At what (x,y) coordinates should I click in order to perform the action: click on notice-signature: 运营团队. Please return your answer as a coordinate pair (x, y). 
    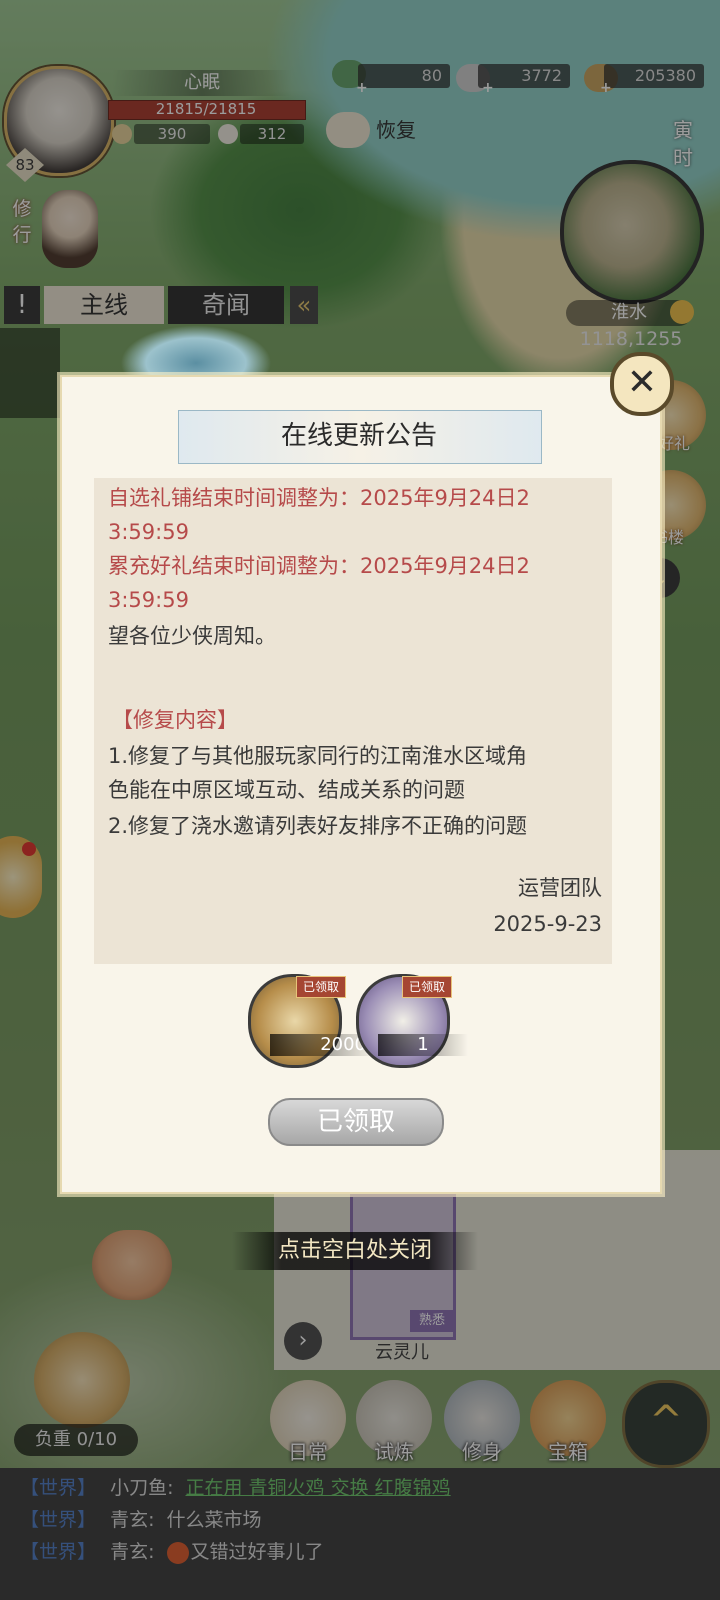
    Looking at the image, I should click on (560, 888).